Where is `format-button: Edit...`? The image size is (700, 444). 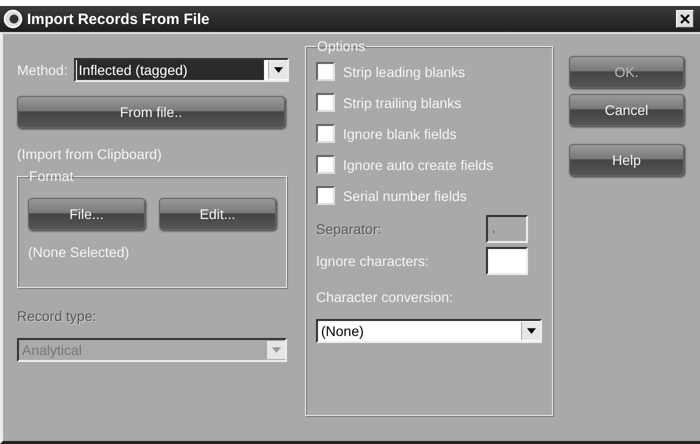 format-button: Edit... is located at coordinates (217, 214).